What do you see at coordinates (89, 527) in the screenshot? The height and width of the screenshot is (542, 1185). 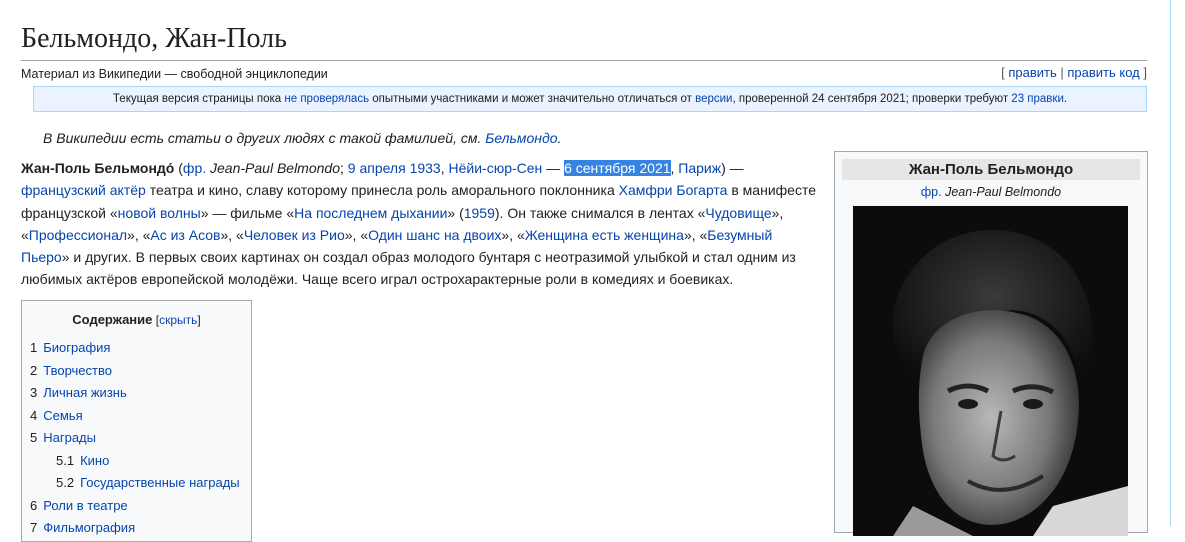 I see `toc-link: Фильмография` at bounding box center [89, 527].